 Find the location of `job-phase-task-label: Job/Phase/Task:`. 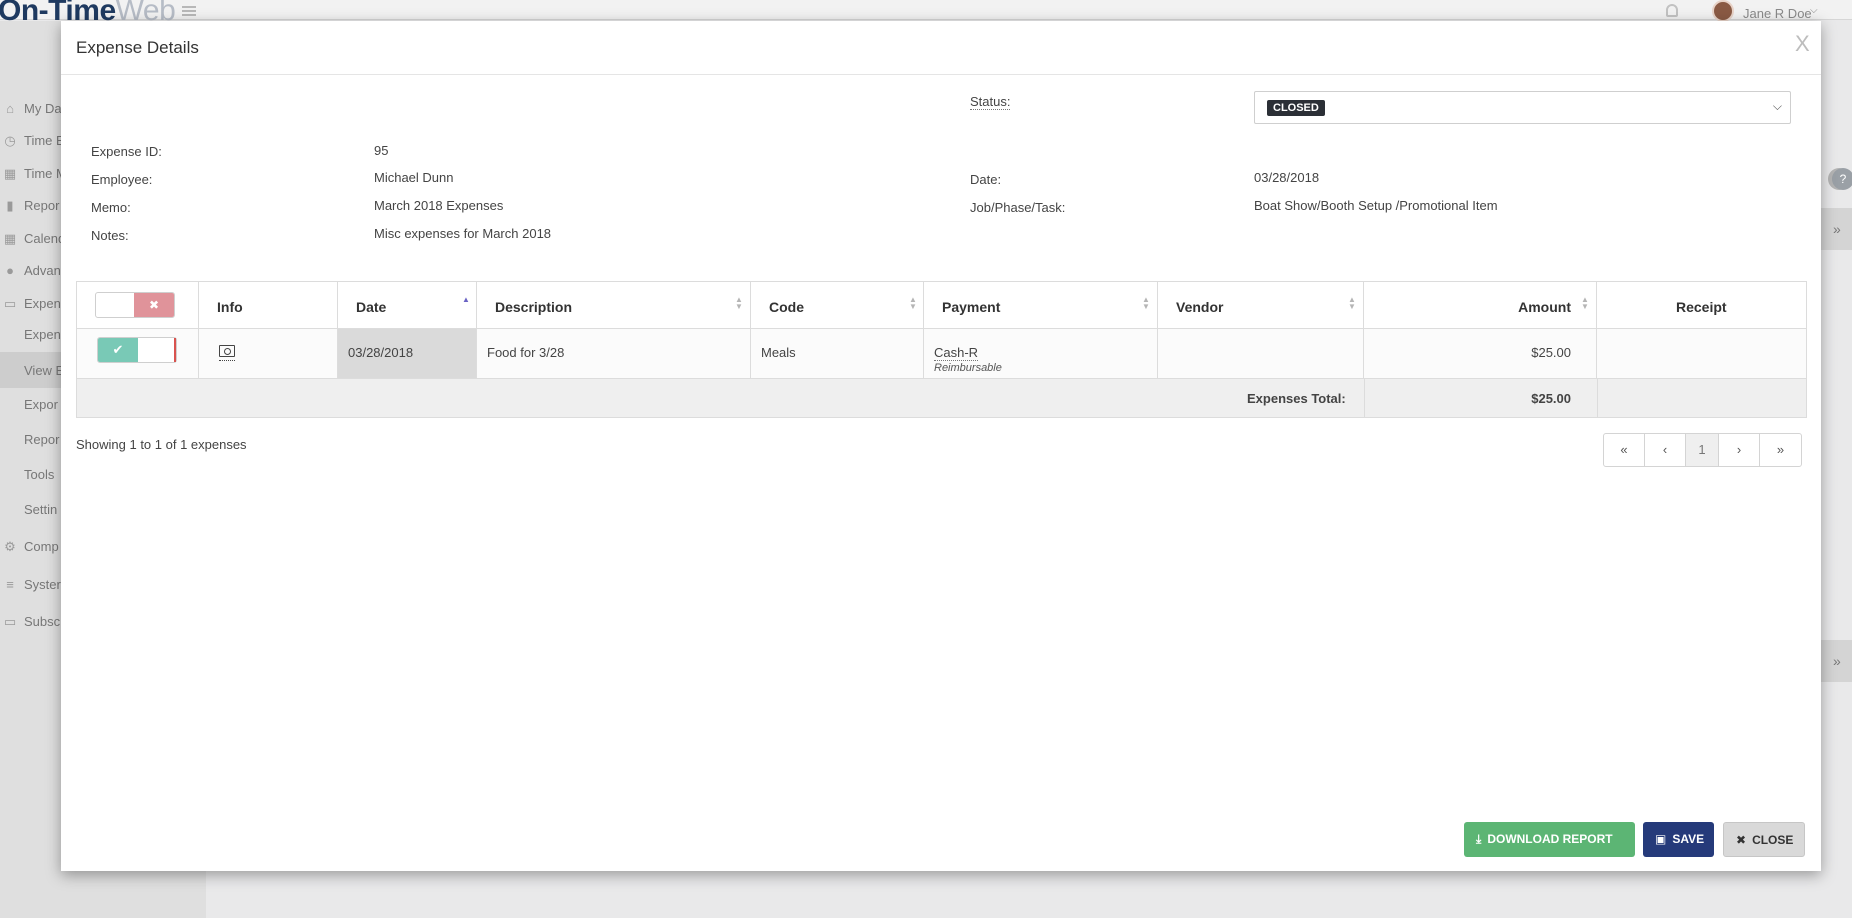

job-phase-task-label: Job/Phase/Task: is located at coordinates (1018, 207).